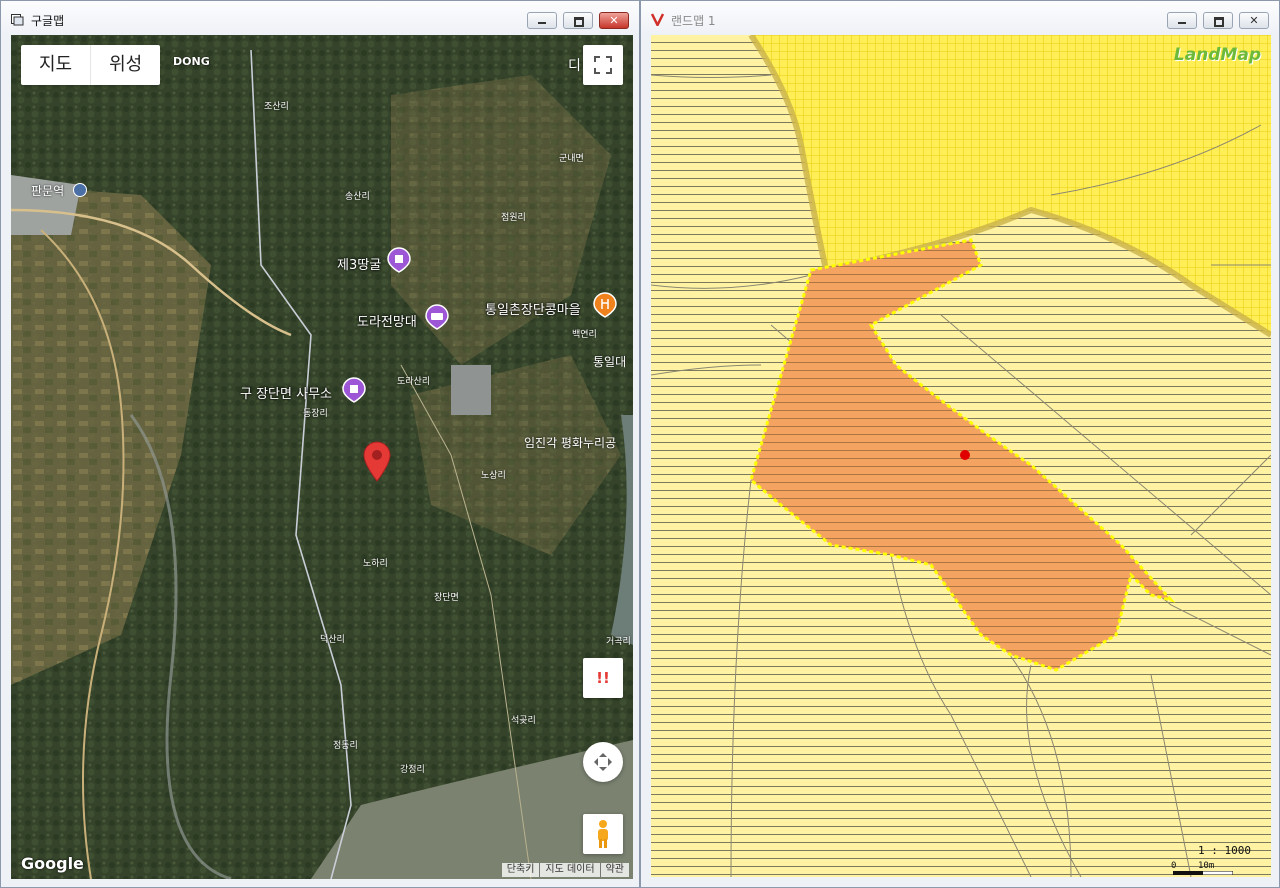  I want to click on place-label: 노하리, so click(375, 564).